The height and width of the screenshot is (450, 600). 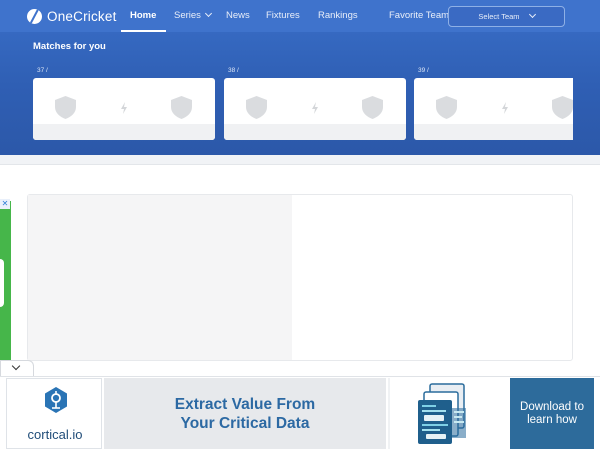 I want to click on banner-headline: Extract Value From Your Critical Data, so click(x=245, y=413).